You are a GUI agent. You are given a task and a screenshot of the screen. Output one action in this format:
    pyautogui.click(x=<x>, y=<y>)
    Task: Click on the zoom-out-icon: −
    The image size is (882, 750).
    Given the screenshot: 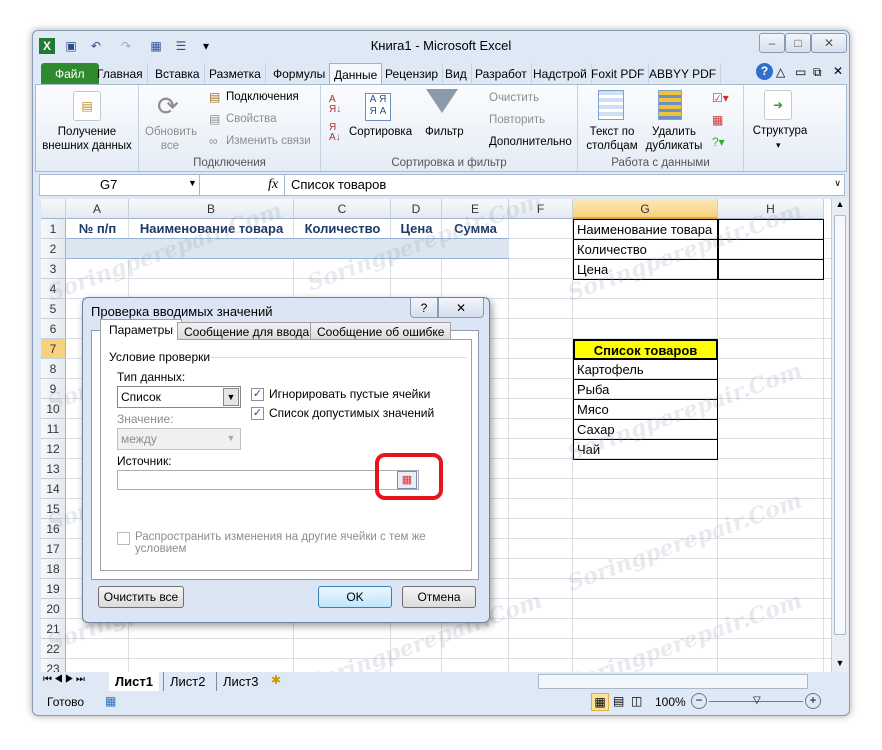 What is the action you would take?
    pyautogui.click(x=699, y=701)
    